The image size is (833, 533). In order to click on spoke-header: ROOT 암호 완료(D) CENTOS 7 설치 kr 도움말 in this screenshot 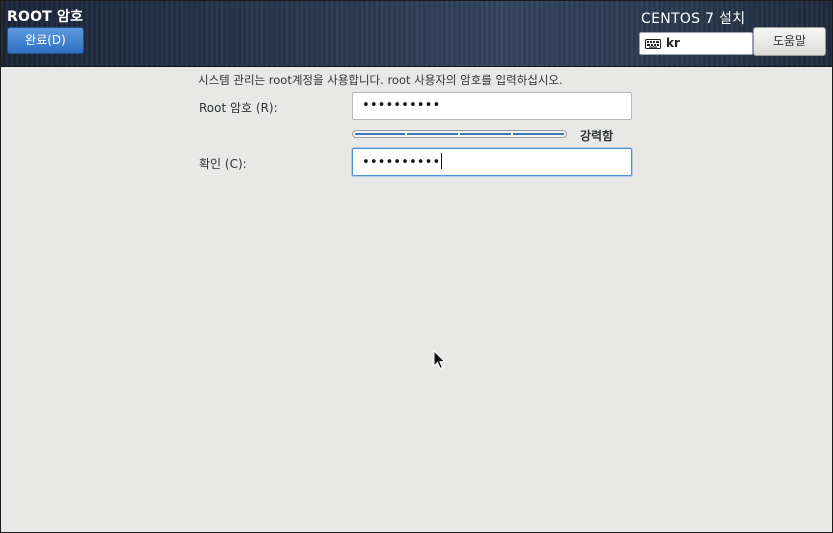, I will do `click(416, 34)`.